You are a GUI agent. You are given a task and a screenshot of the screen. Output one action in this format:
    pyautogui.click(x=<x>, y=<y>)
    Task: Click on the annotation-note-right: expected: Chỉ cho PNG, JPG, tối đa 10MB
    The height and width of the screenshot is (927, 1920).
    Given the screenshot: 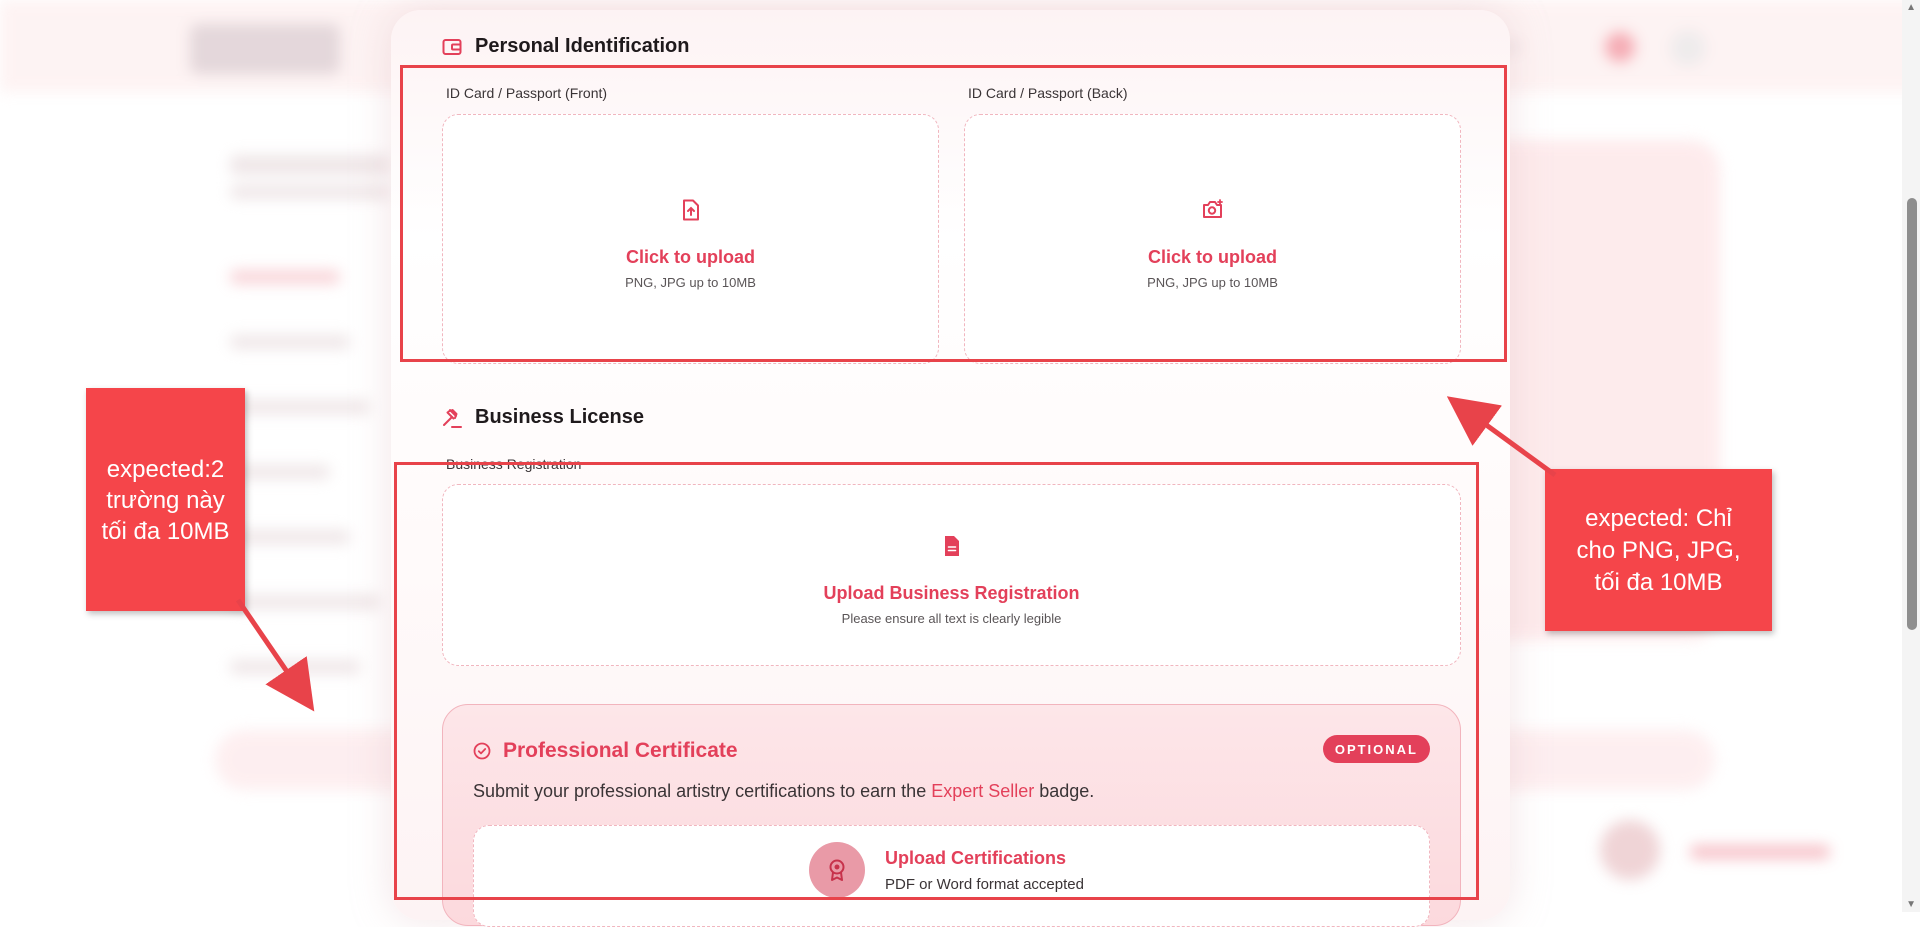 What is the action you would take?
    pyautogui.click(x=1658, y=550)
    